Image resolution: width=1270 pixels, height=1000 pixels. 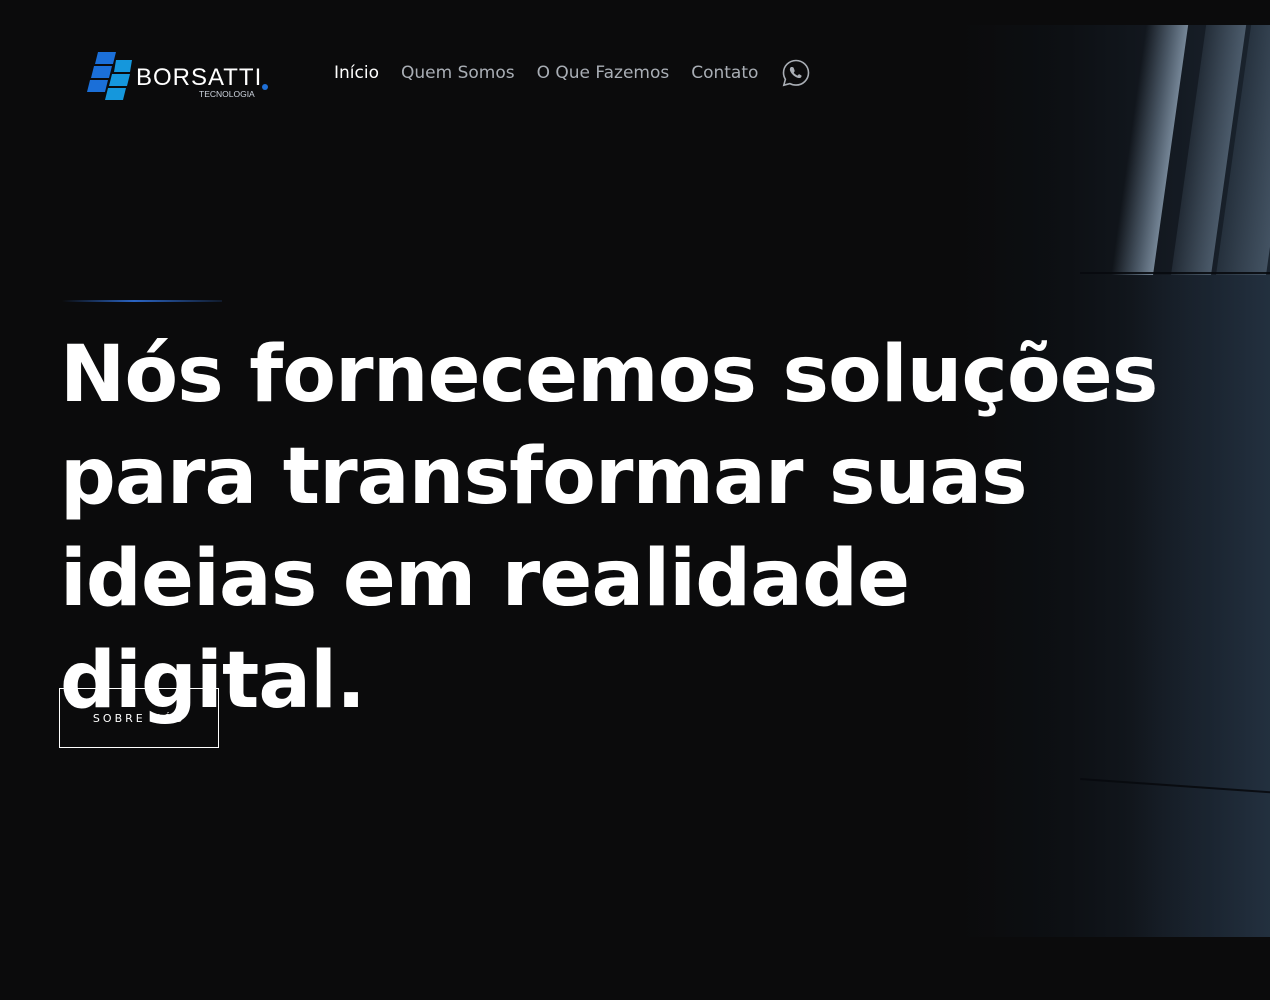 I want to click on logo-mark-icon, so click(x=109, y=76).